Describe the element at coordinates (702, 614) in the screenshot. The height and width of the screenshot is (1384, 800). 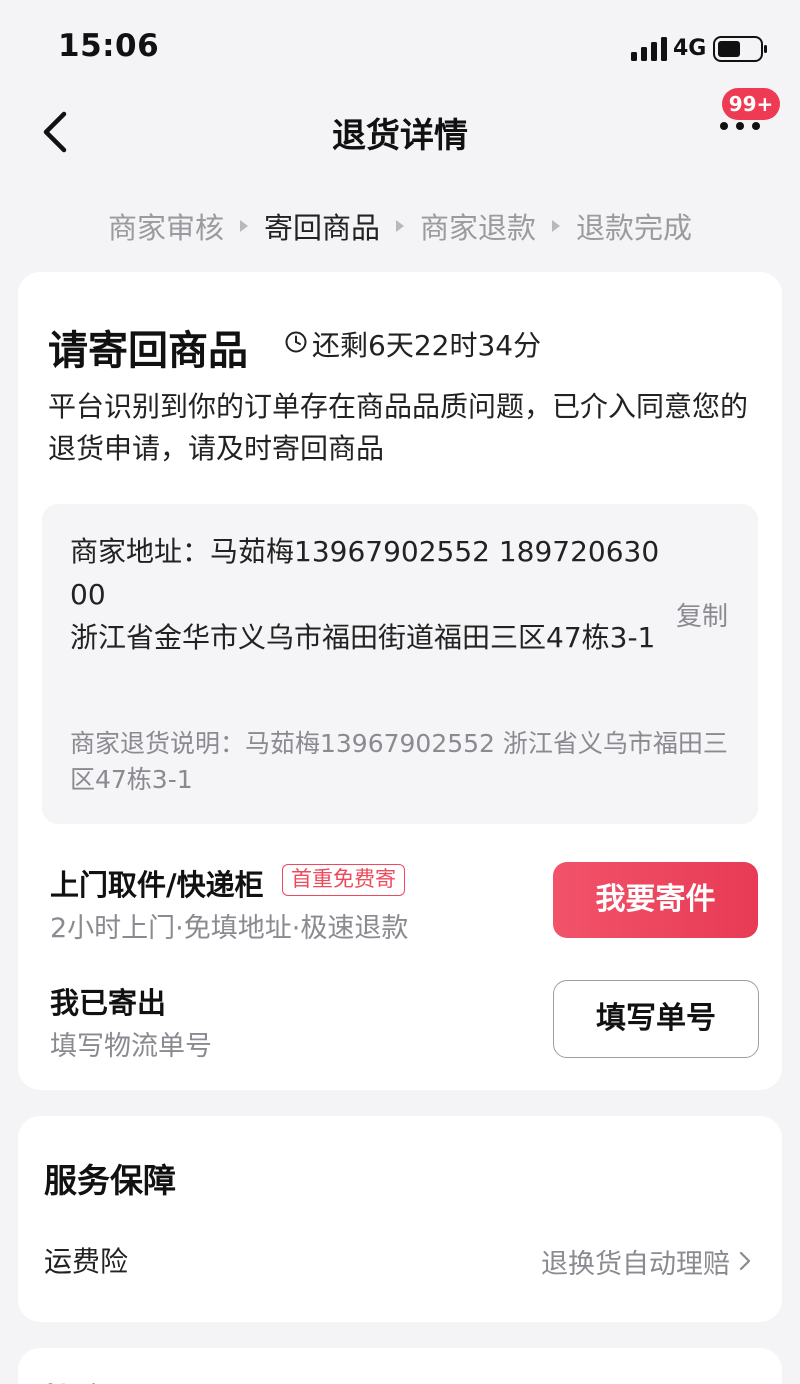
I see `copy-button: 复制` at that location.